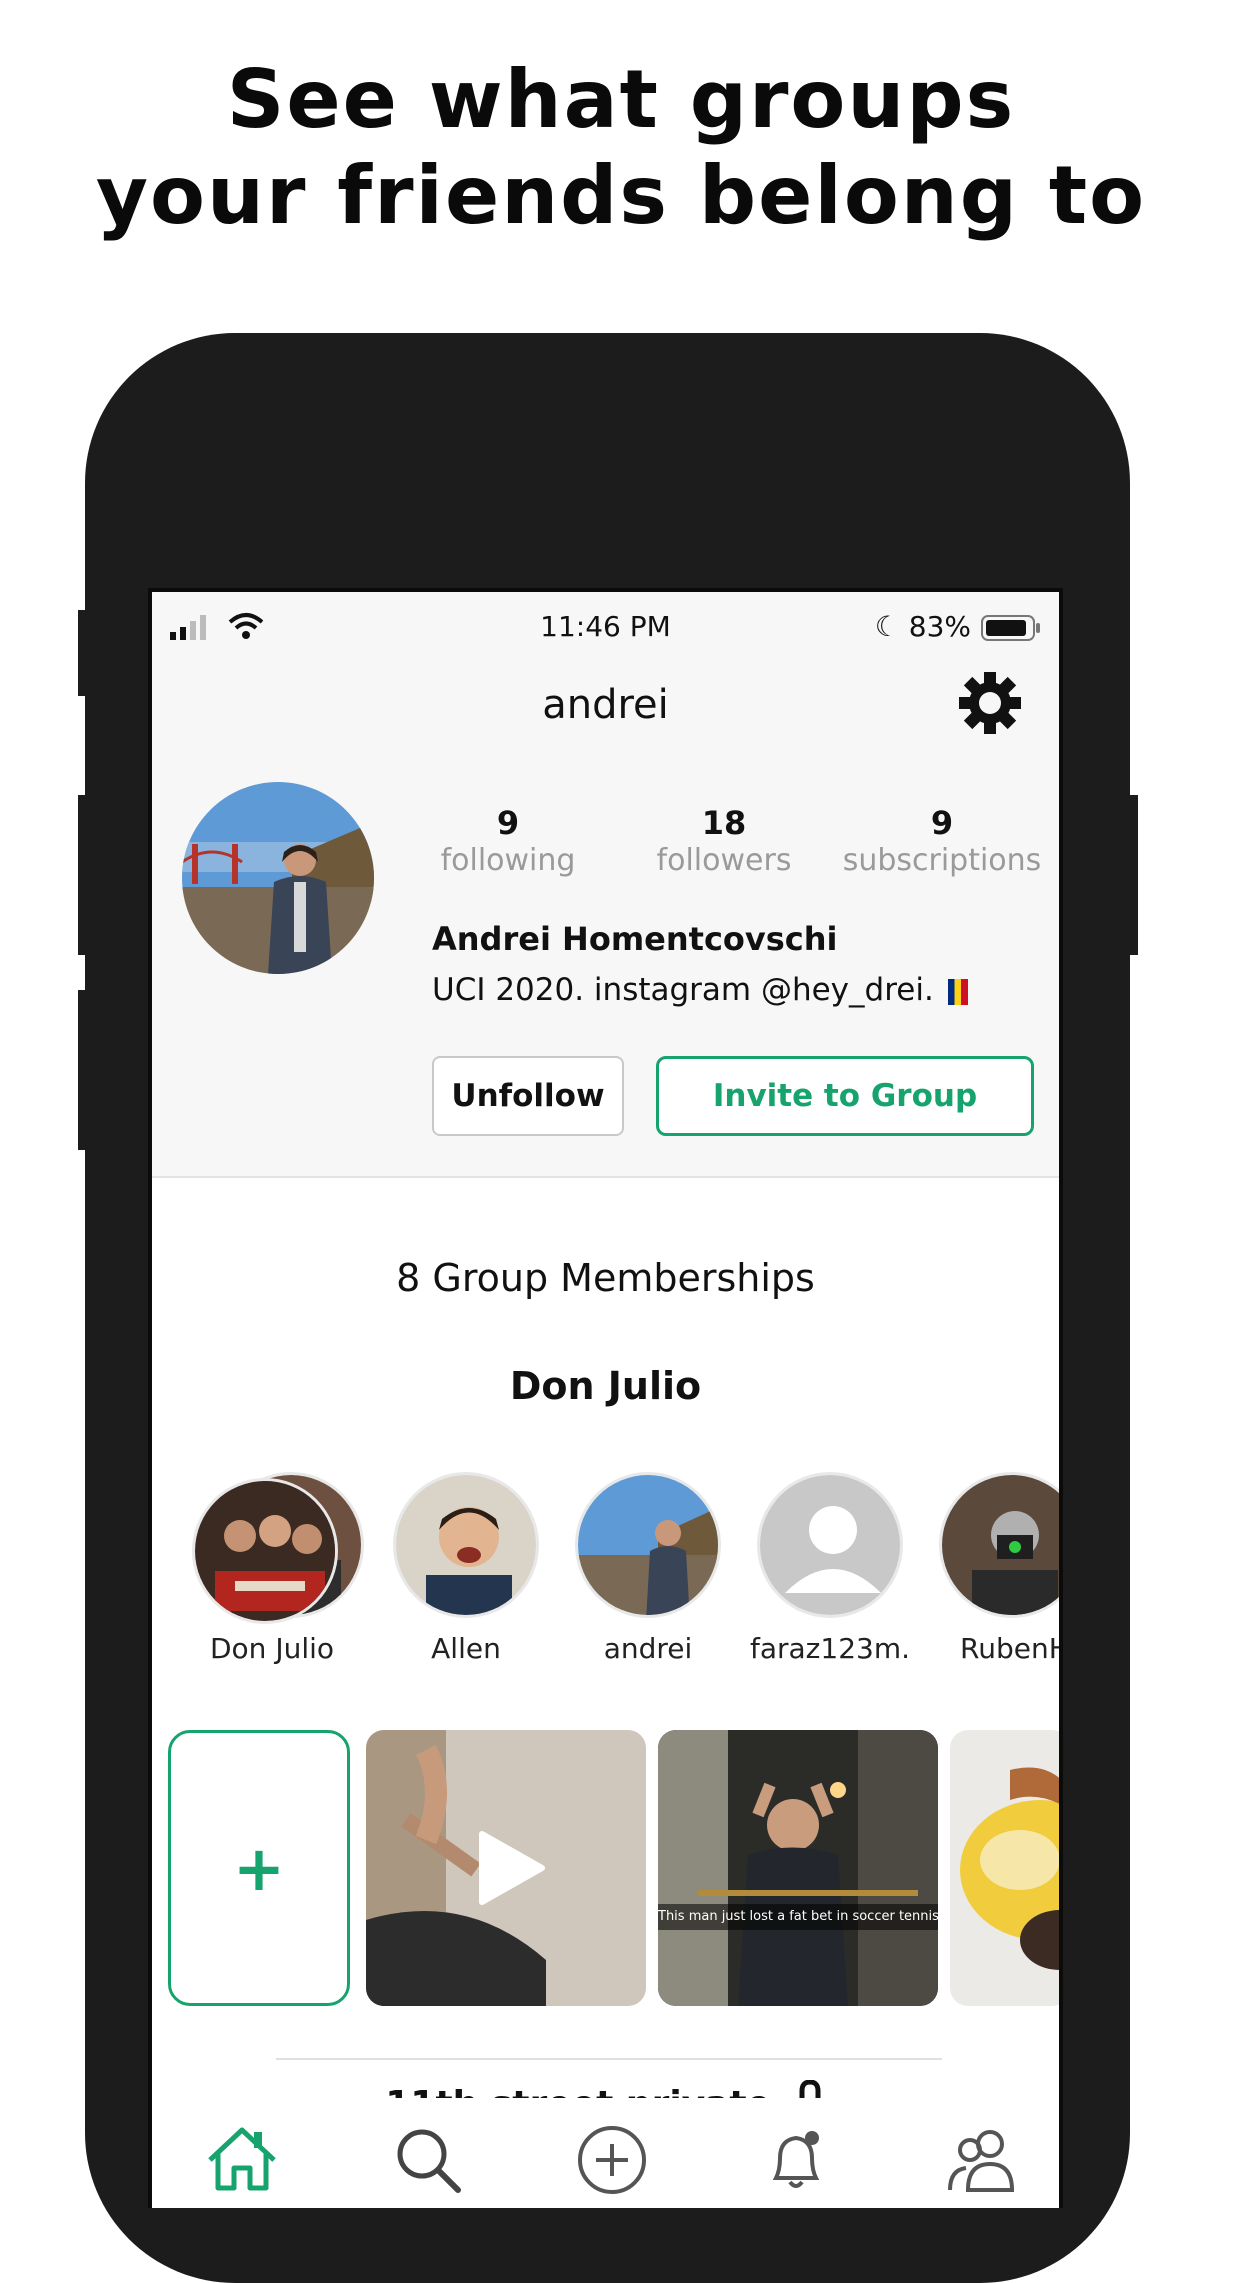 The image size is (1242, 2283). Describe the element at coordinates (724, 823) in the screenshot. I see `followers-count: 18` at that location.